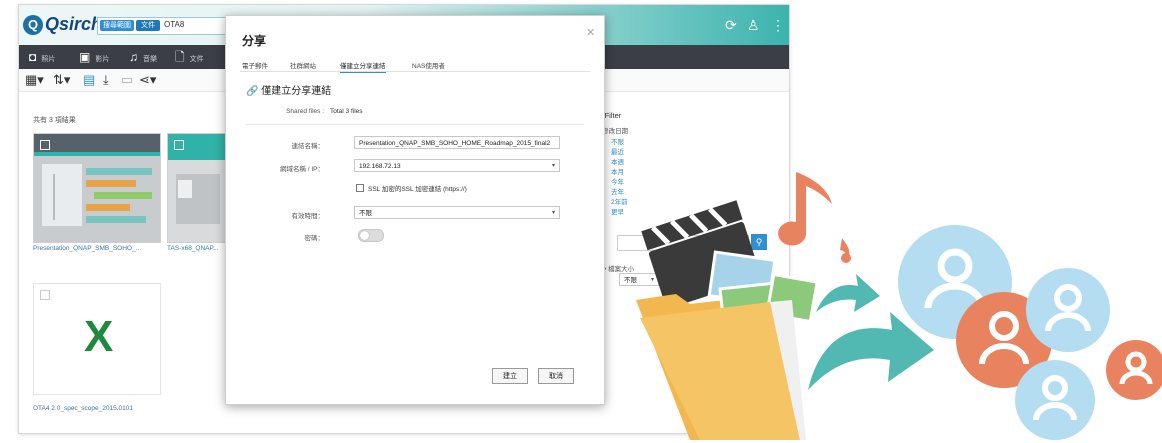  I want to click on link-icon: 🔗, so click(252, 91).